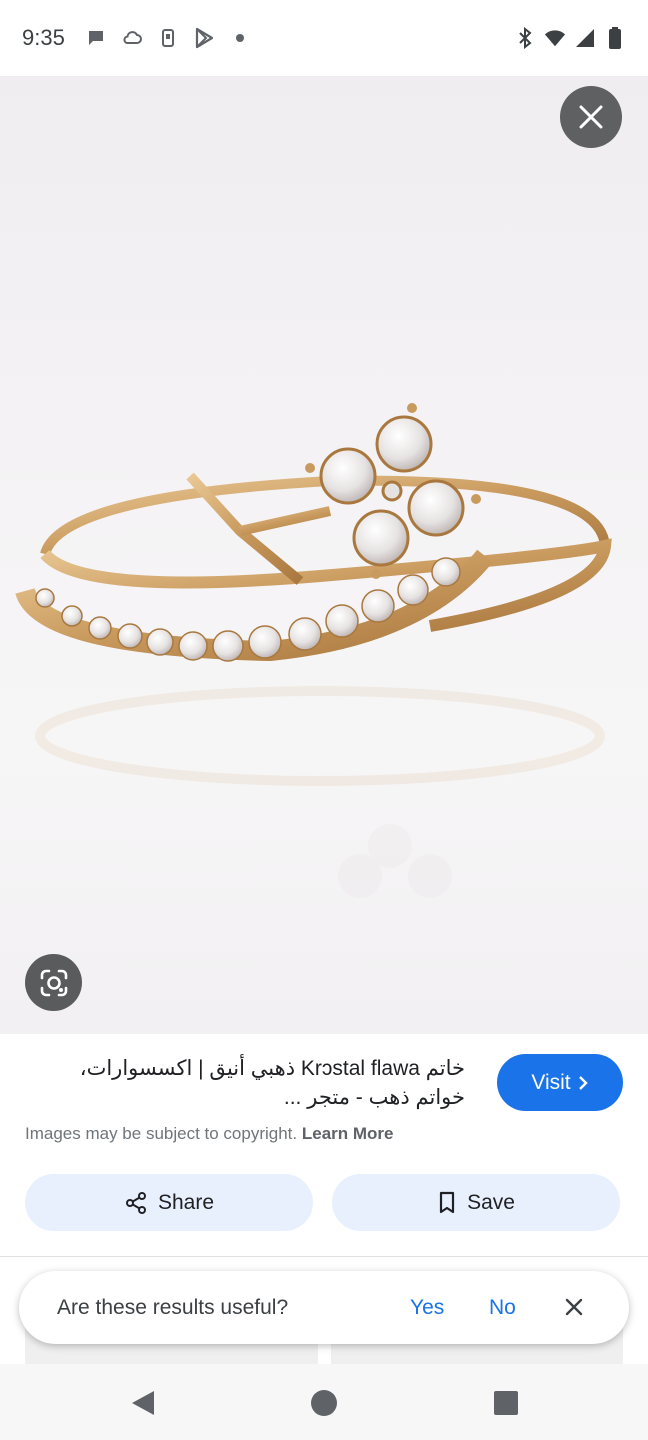  I want to click on phone-icon, so click(168, 38).